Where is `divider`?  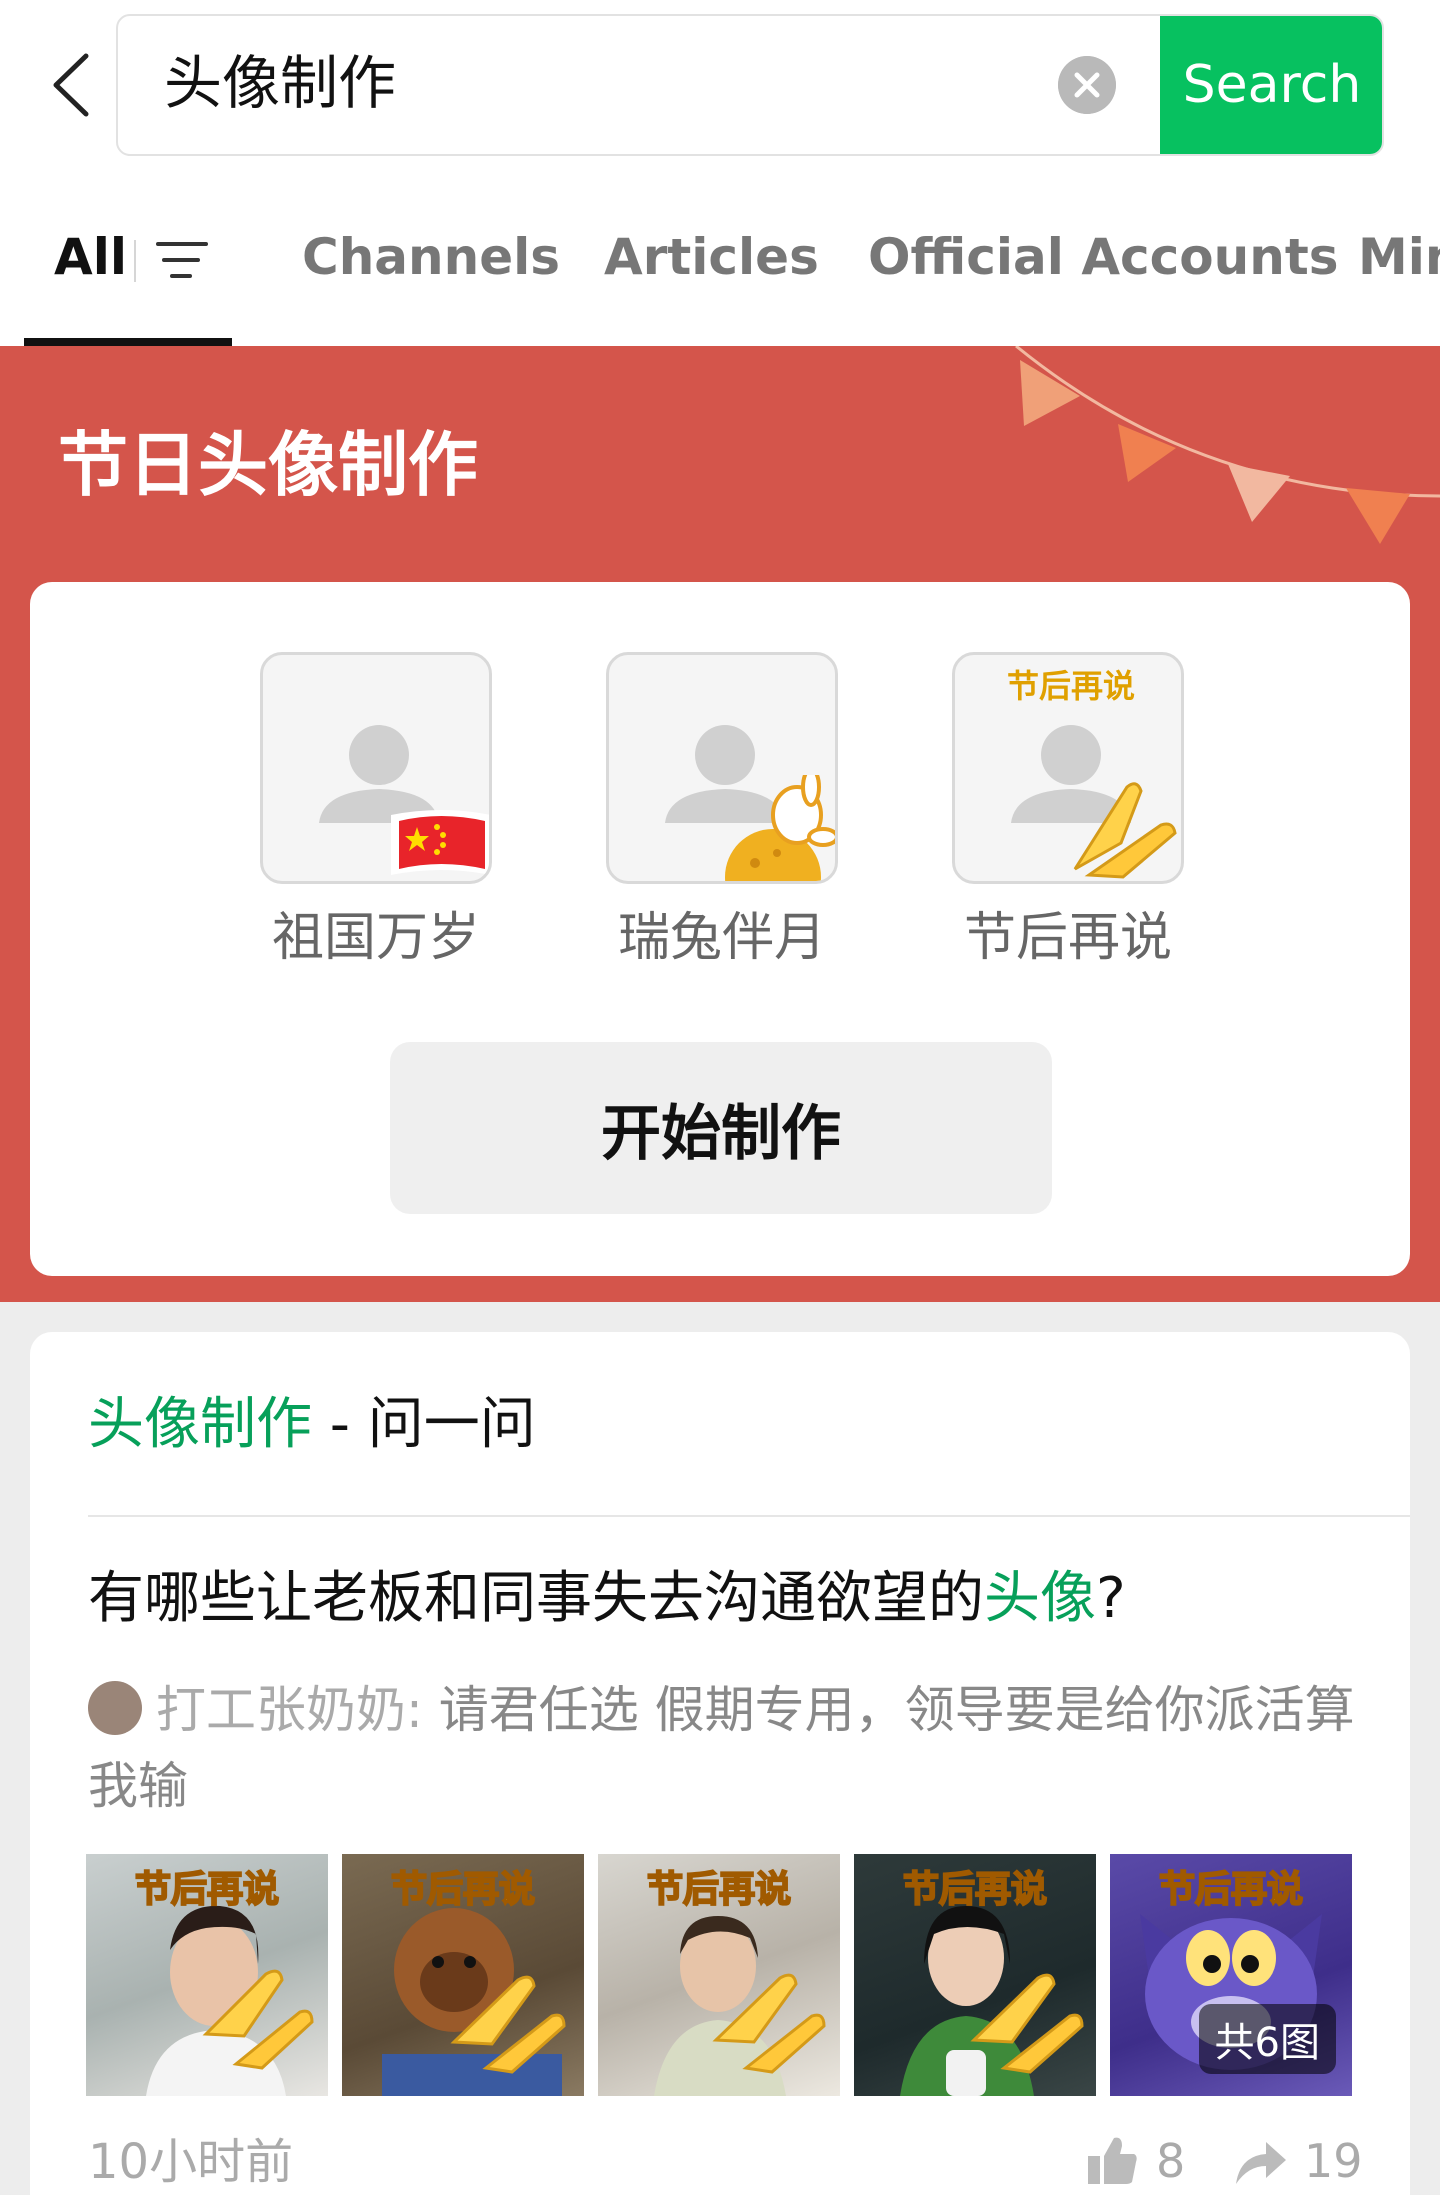
divider is located at coordinates (749, 1516).